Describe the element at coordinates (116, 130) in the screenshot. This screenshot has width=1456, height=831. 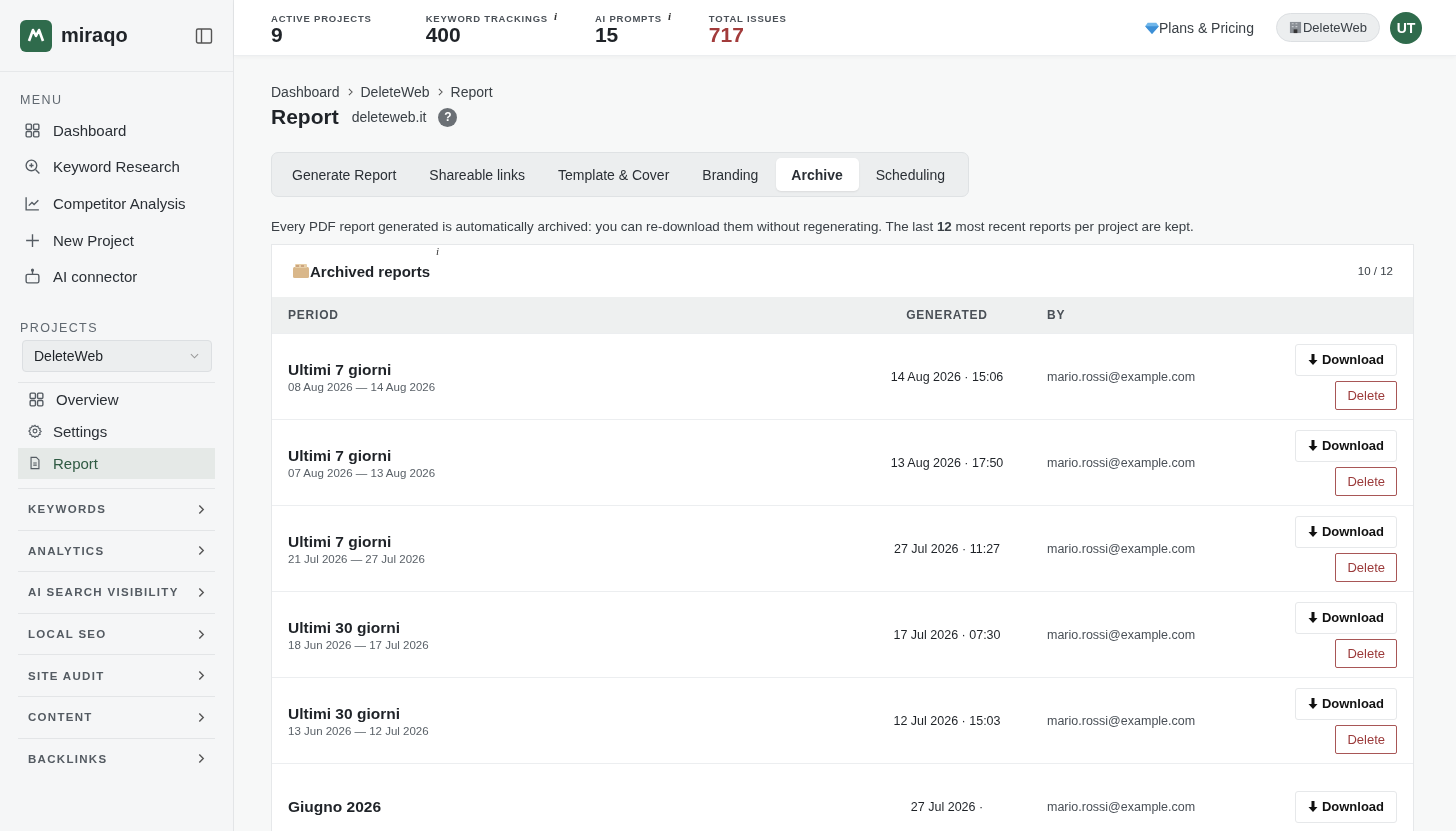
I see `nav-item: Dashboard` at that location.